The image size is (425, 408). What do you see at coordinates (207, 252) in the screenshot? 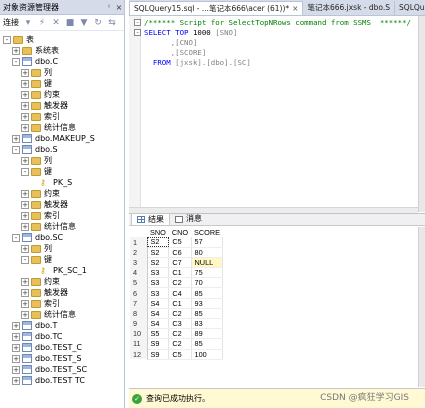
I see `table-cell: 80` at bounding box center [207, 252].